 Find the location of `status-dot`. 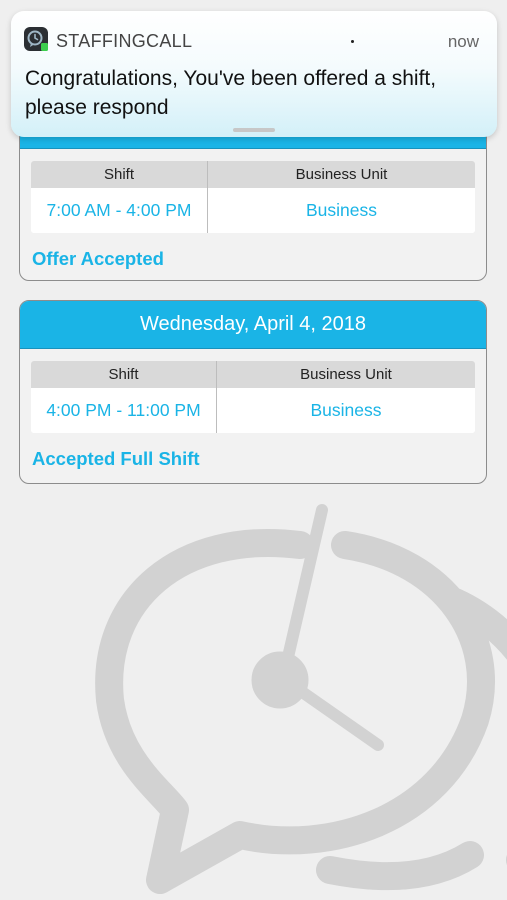

status-dot is located at coordinates (352, 41).